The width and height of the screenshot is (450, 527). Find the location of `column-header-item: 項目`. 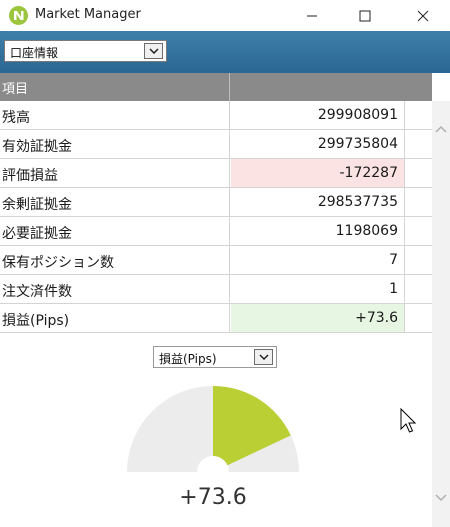

column-header-item: 項目 is located at coordinates (115, 87).